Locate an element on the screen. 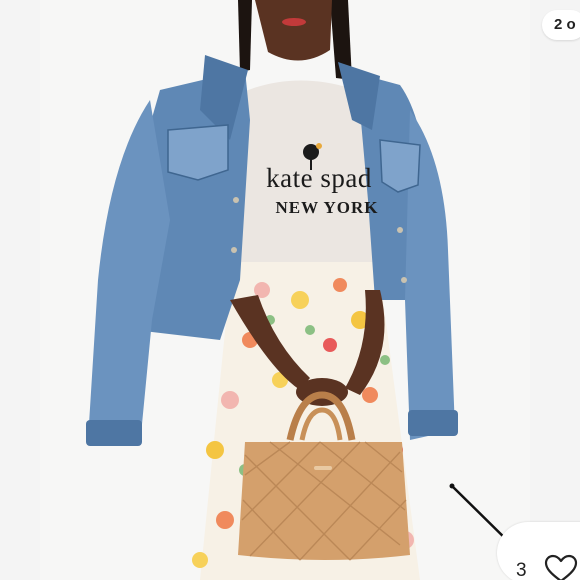 This screenshot has height=580, width=580. heart-outline-icon is located at coordinates (561, 567).